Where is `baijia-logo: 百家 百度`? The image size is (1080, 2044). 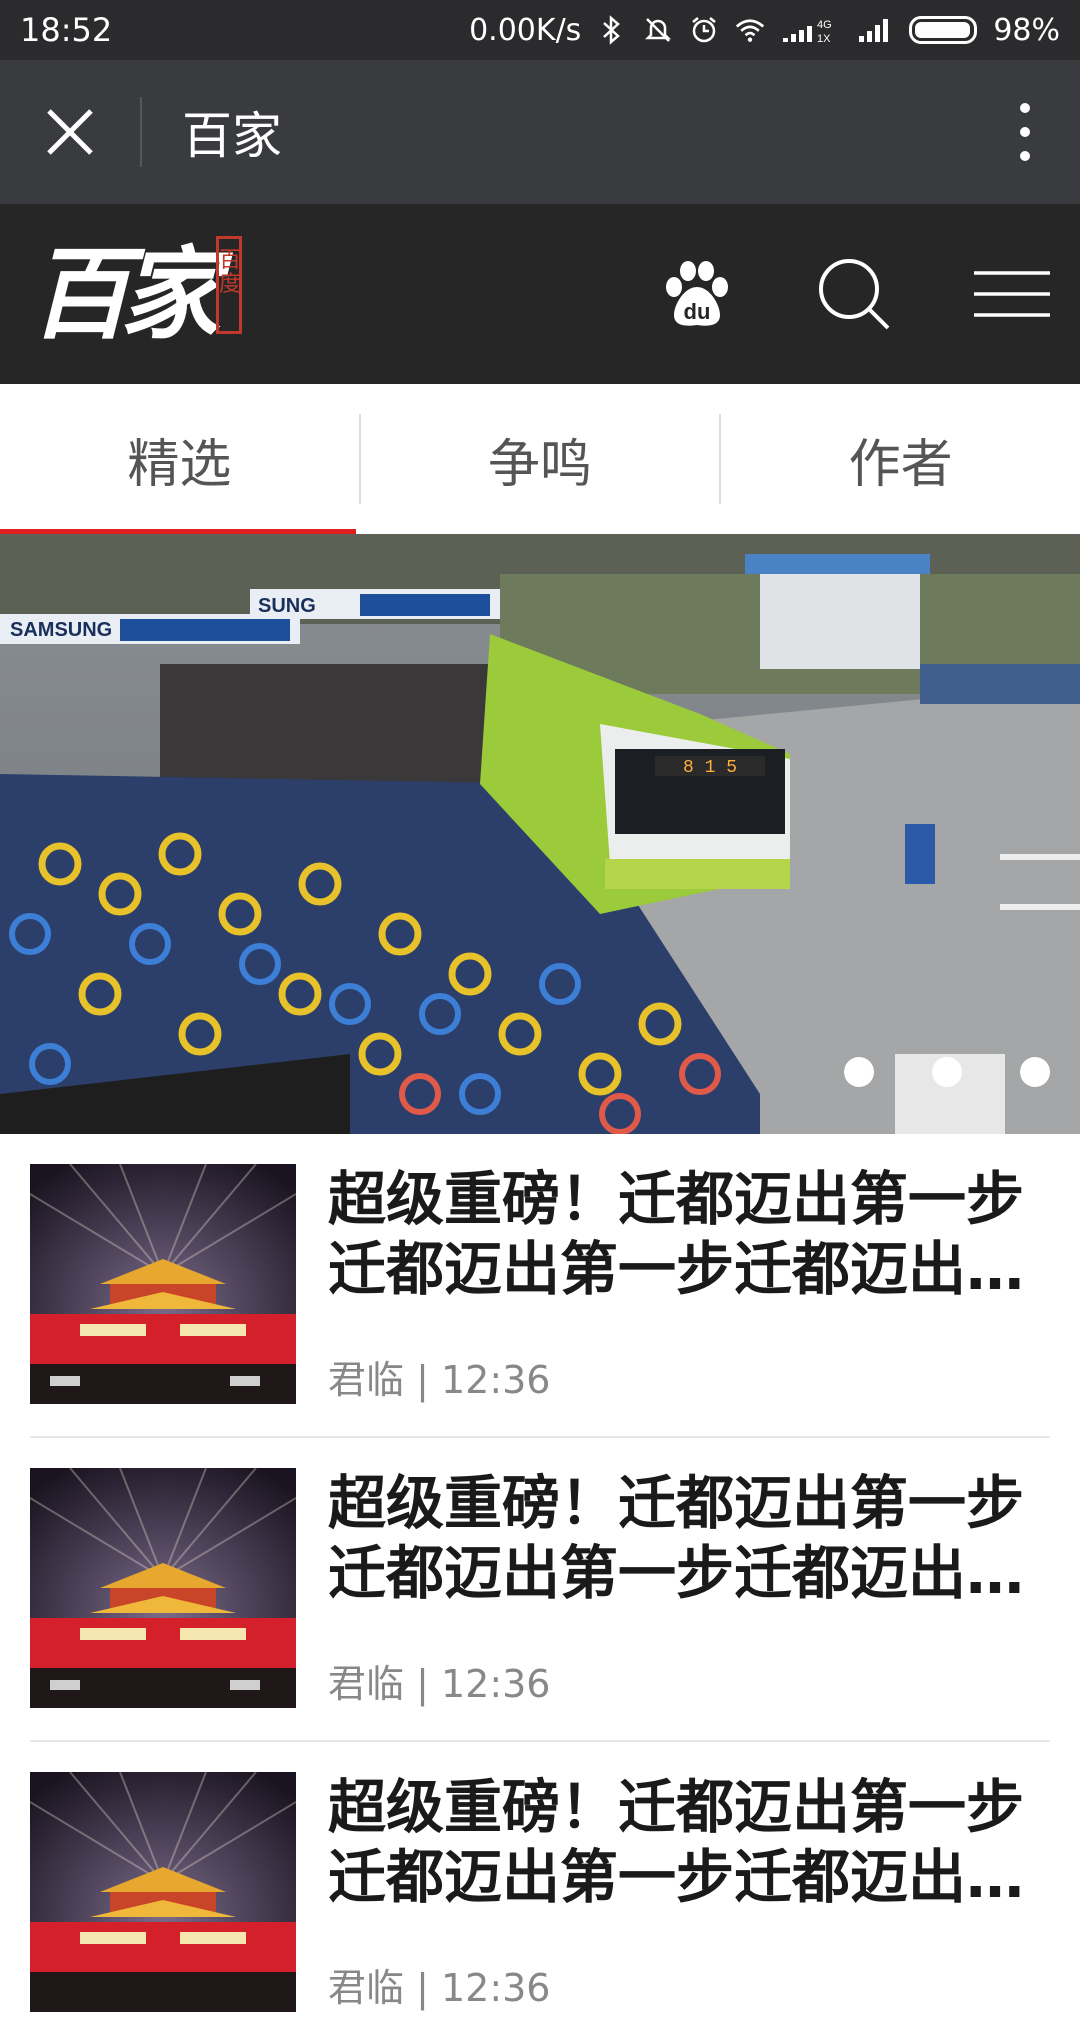 baijia-logo: 百家 百度 is located at coordinates (136, 294).